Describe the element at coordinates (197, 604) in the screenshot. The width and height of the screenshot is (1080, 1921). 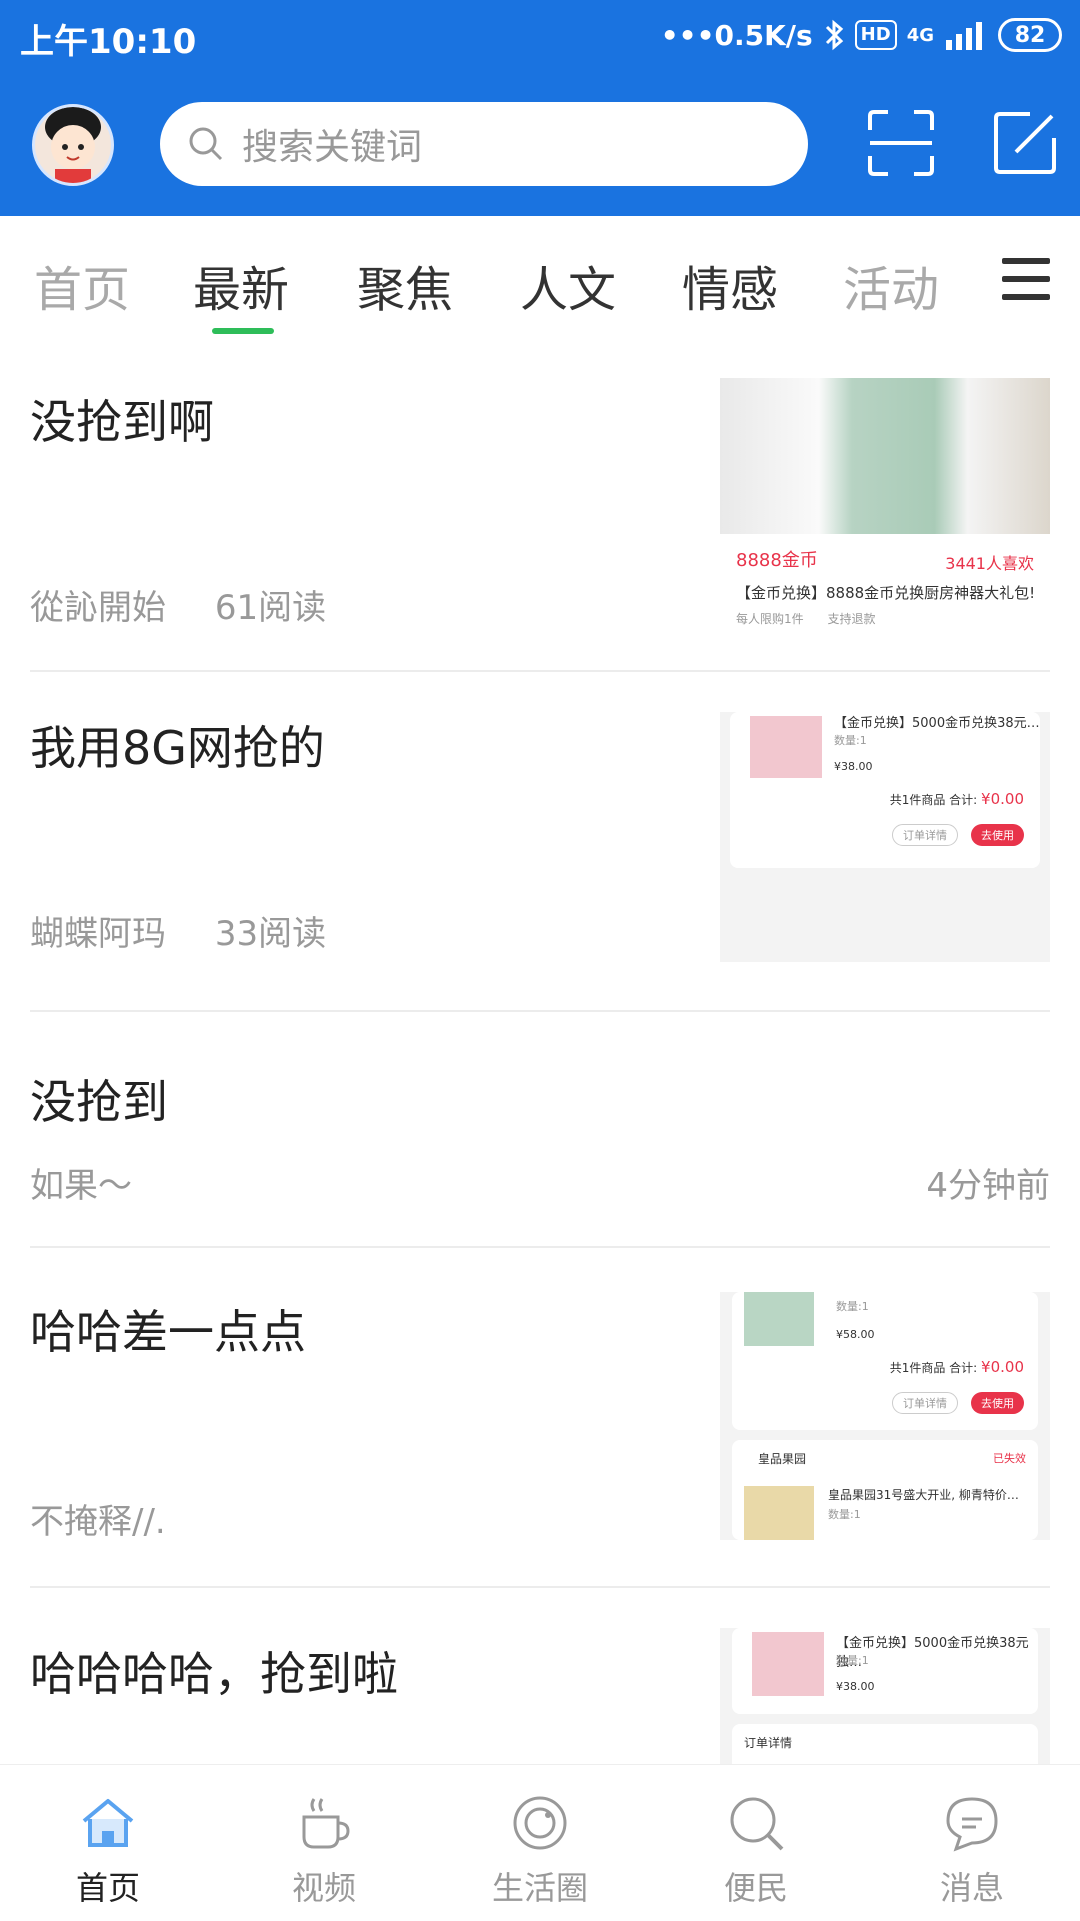
I see `item-meta: 從訫開始 61阅读` at that location.